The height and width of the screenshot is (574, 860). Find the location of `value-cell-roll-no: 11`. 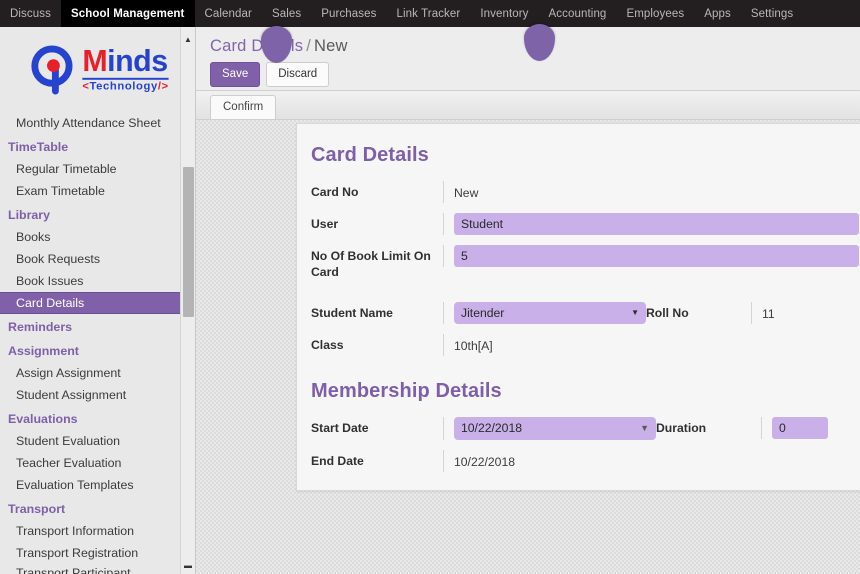

value-cell-roll-no: 11 is located at coordinates (805, 313).